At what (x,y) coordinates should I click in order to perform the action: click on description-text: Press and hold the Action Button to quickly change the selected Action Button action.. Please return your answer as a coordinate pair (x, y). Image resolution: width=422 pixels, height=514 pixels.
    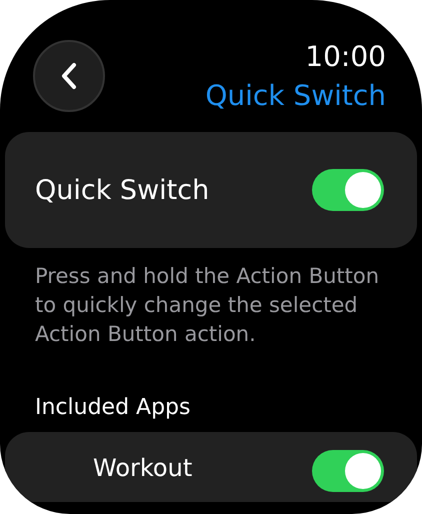
    Looking at the image, I should click on (207, 305).